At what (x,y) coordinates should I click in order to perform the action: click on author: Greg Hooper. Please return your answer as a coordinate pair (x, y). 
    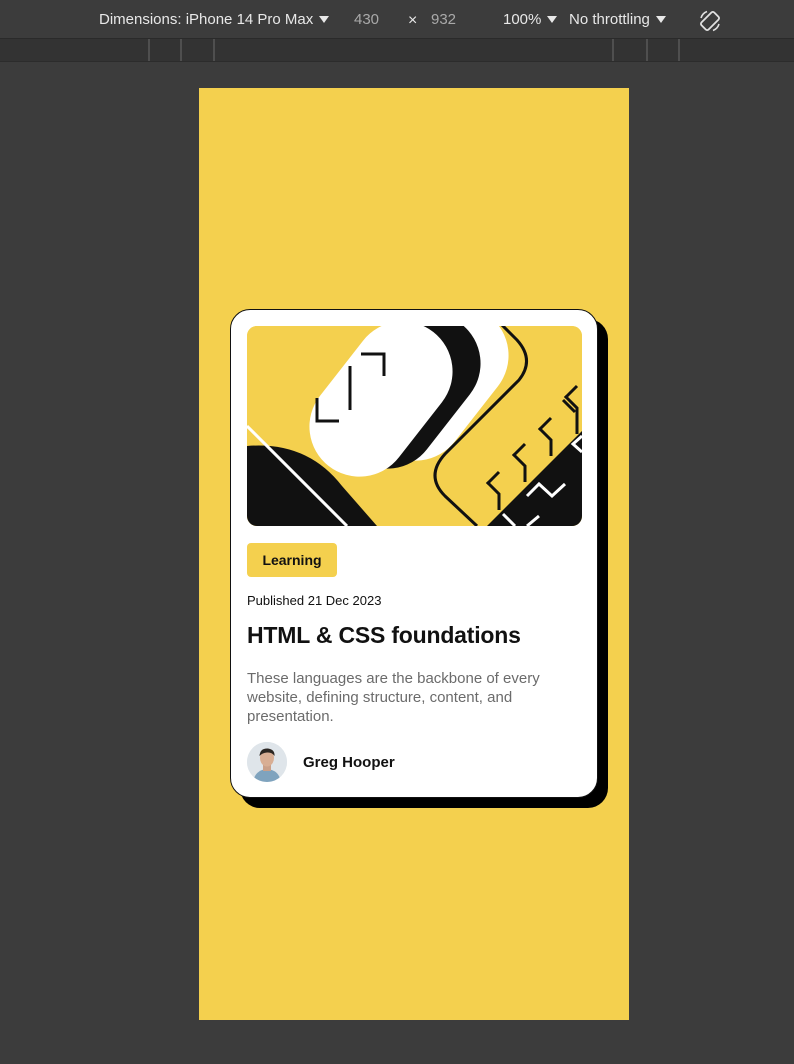
    Looking at the image, I should click on (321, 762).